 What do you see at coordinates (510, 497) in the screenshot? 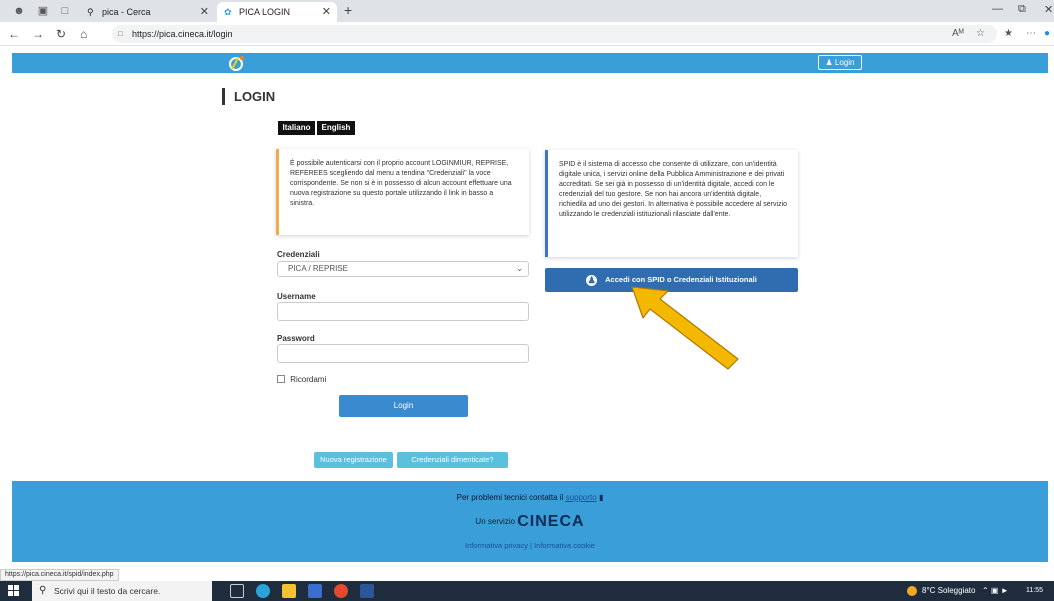
I see `support-prefix: Per problemi tecnici contatta il` at bounding box center [510, 497].